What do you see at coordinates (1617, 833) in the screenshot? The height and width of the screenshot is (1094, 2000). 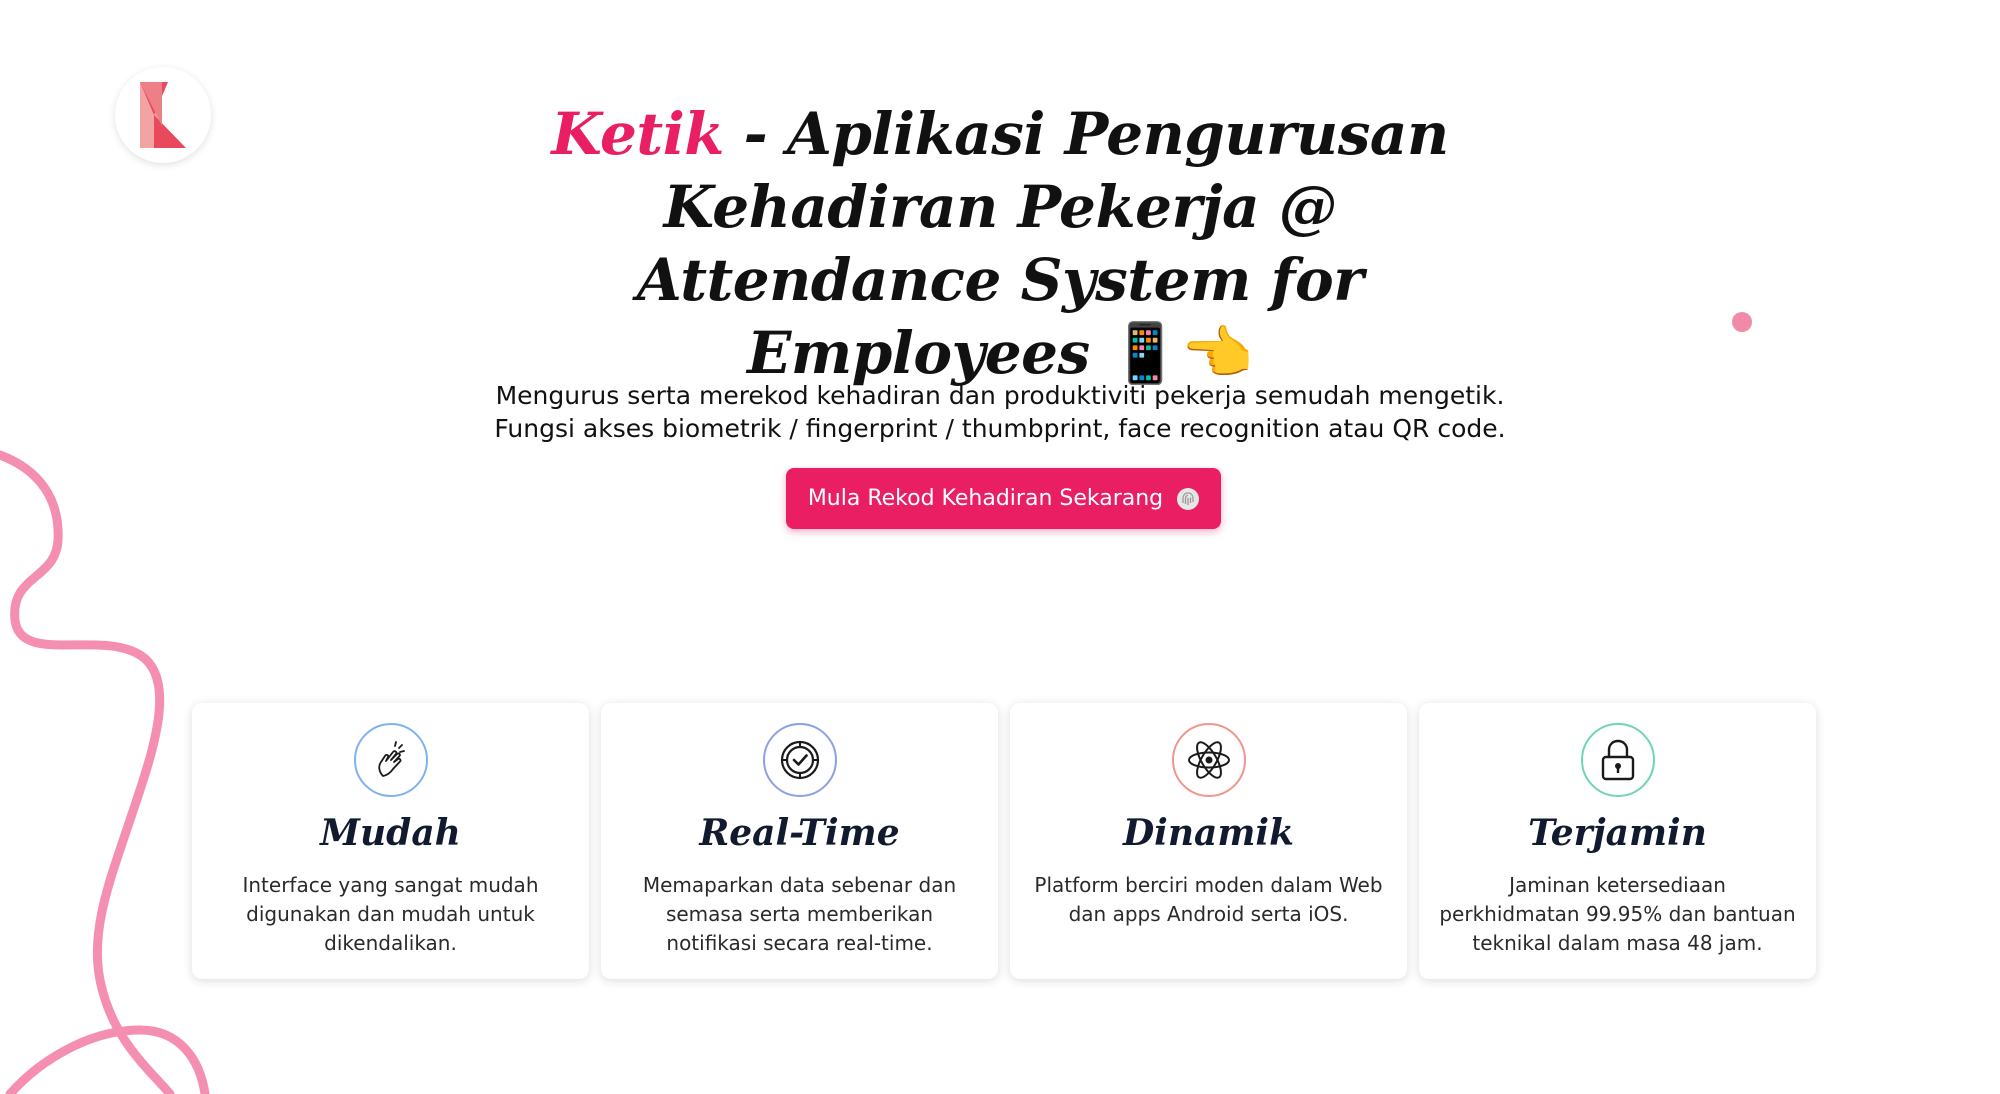 I see `feature-title: Terjamin` at bounding box center [1617, 833].